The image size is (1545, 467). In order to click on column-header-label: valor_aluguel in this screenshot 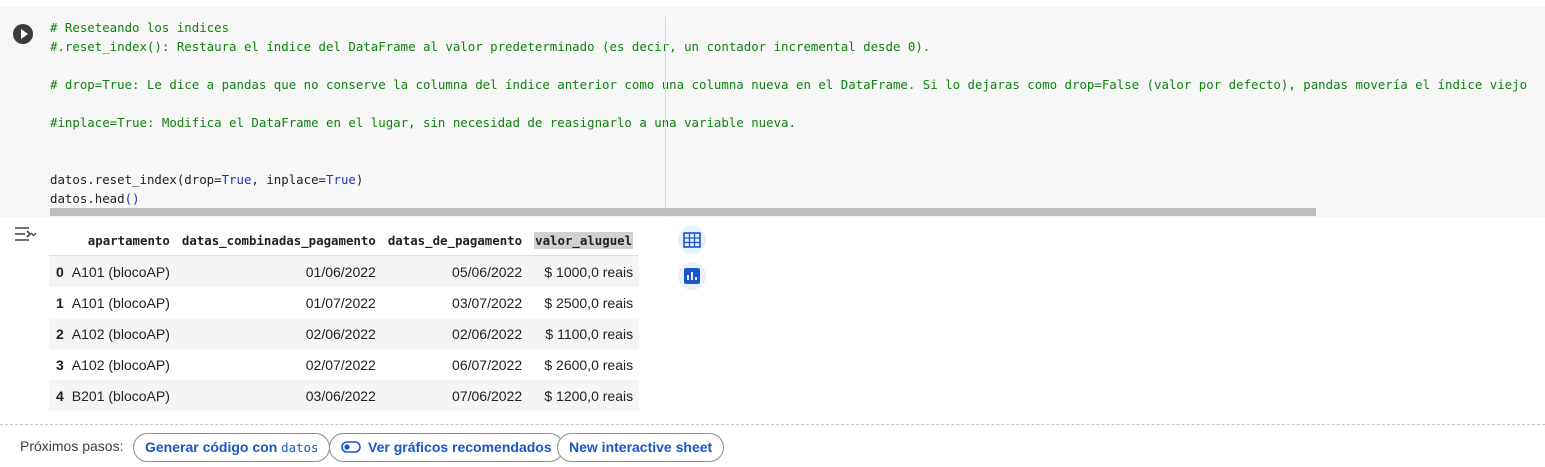, I will do `click(584, 240)`.